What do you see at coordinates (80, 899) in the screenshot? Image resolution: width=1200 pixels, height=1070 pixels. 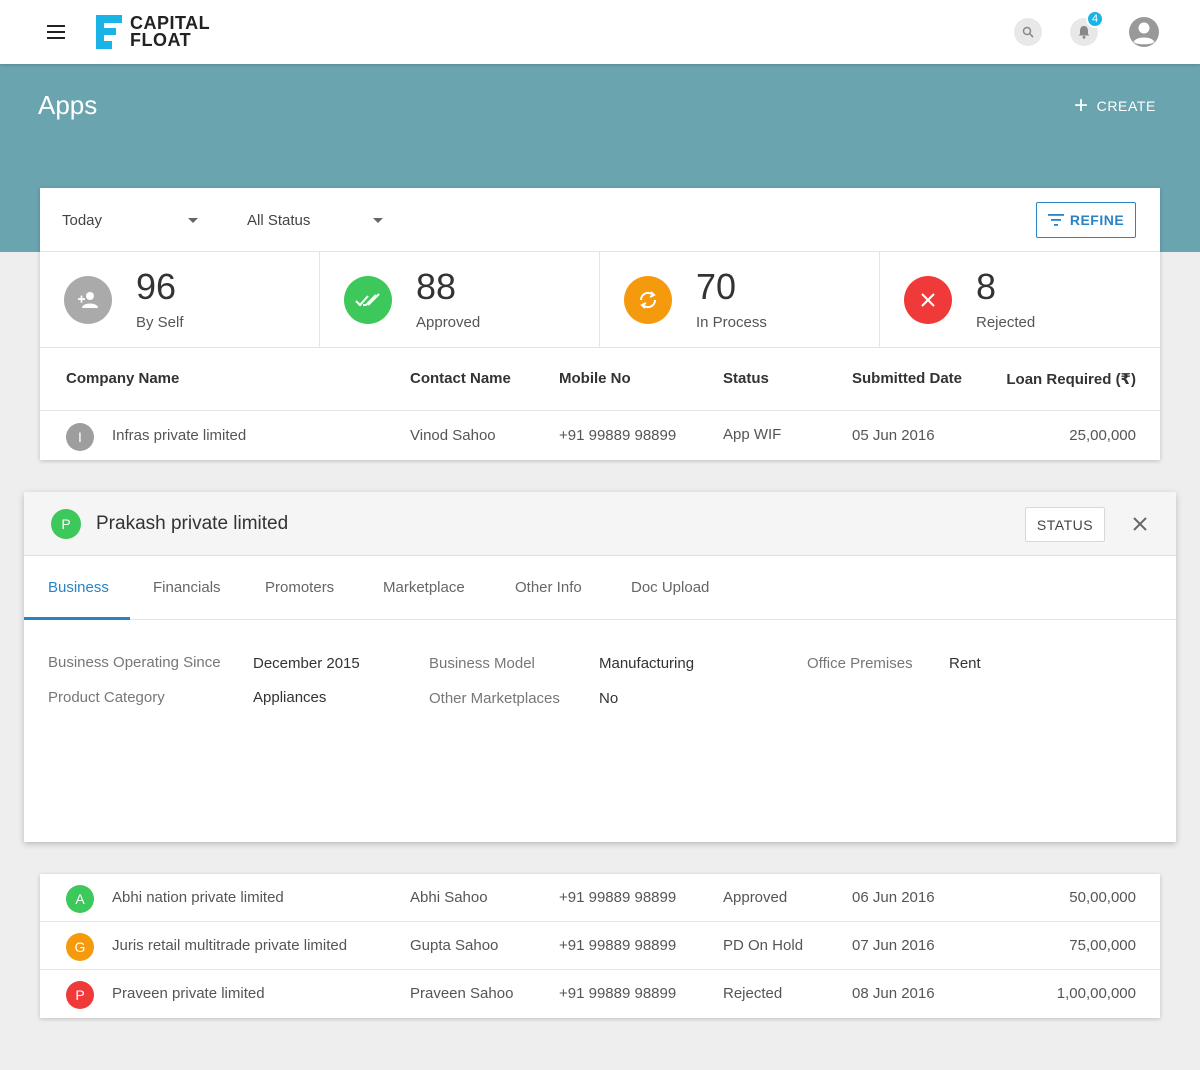 I see `row-avatar: A` at bounding box center [80, 899].